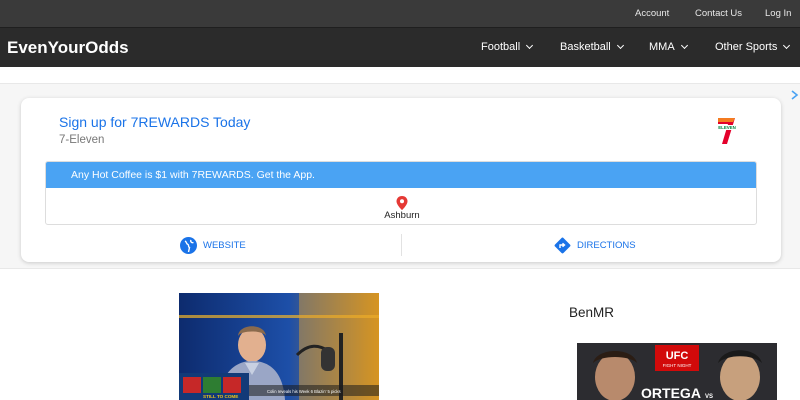 The image size is (800, 400). I want to click on nav-basketball: Basketball, so click(592, 47).